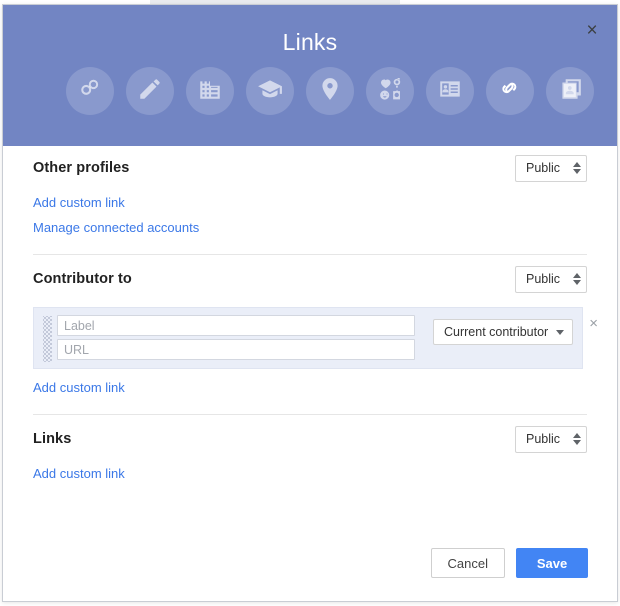 This screenshot has width=620, height=606. I want to click on visibility-select-contributor-to: Public, so click(551, 279).